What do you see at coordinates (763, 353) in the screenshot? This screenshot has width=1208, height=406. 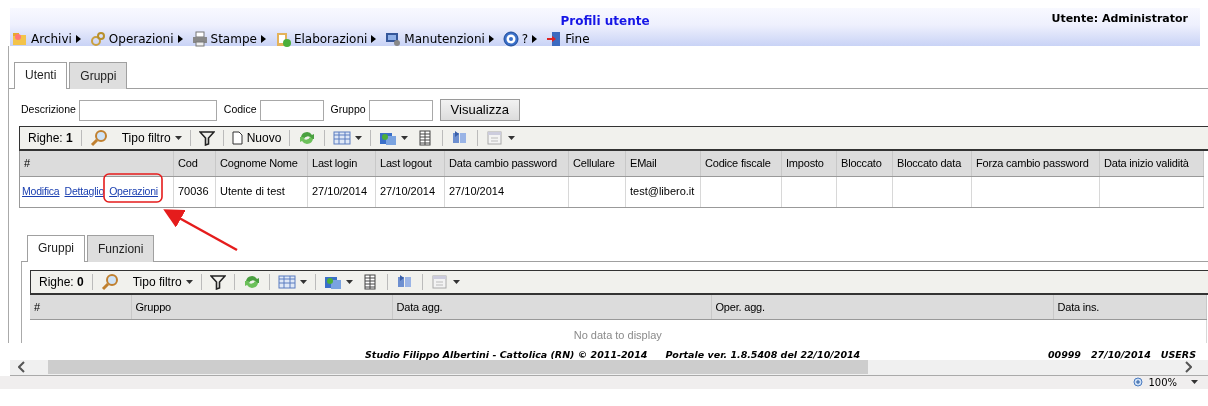 I see `version-text: Portale ver. 1.8.5408 del 22/10/2014` at bounding box center [763, 353].